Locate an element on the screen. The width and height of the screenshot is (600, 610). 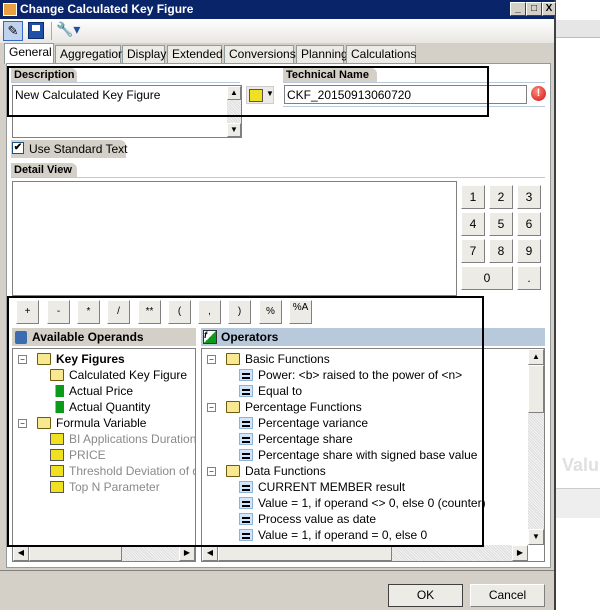
tree-item: − Formula Variable is located at coordinates (82, 423).